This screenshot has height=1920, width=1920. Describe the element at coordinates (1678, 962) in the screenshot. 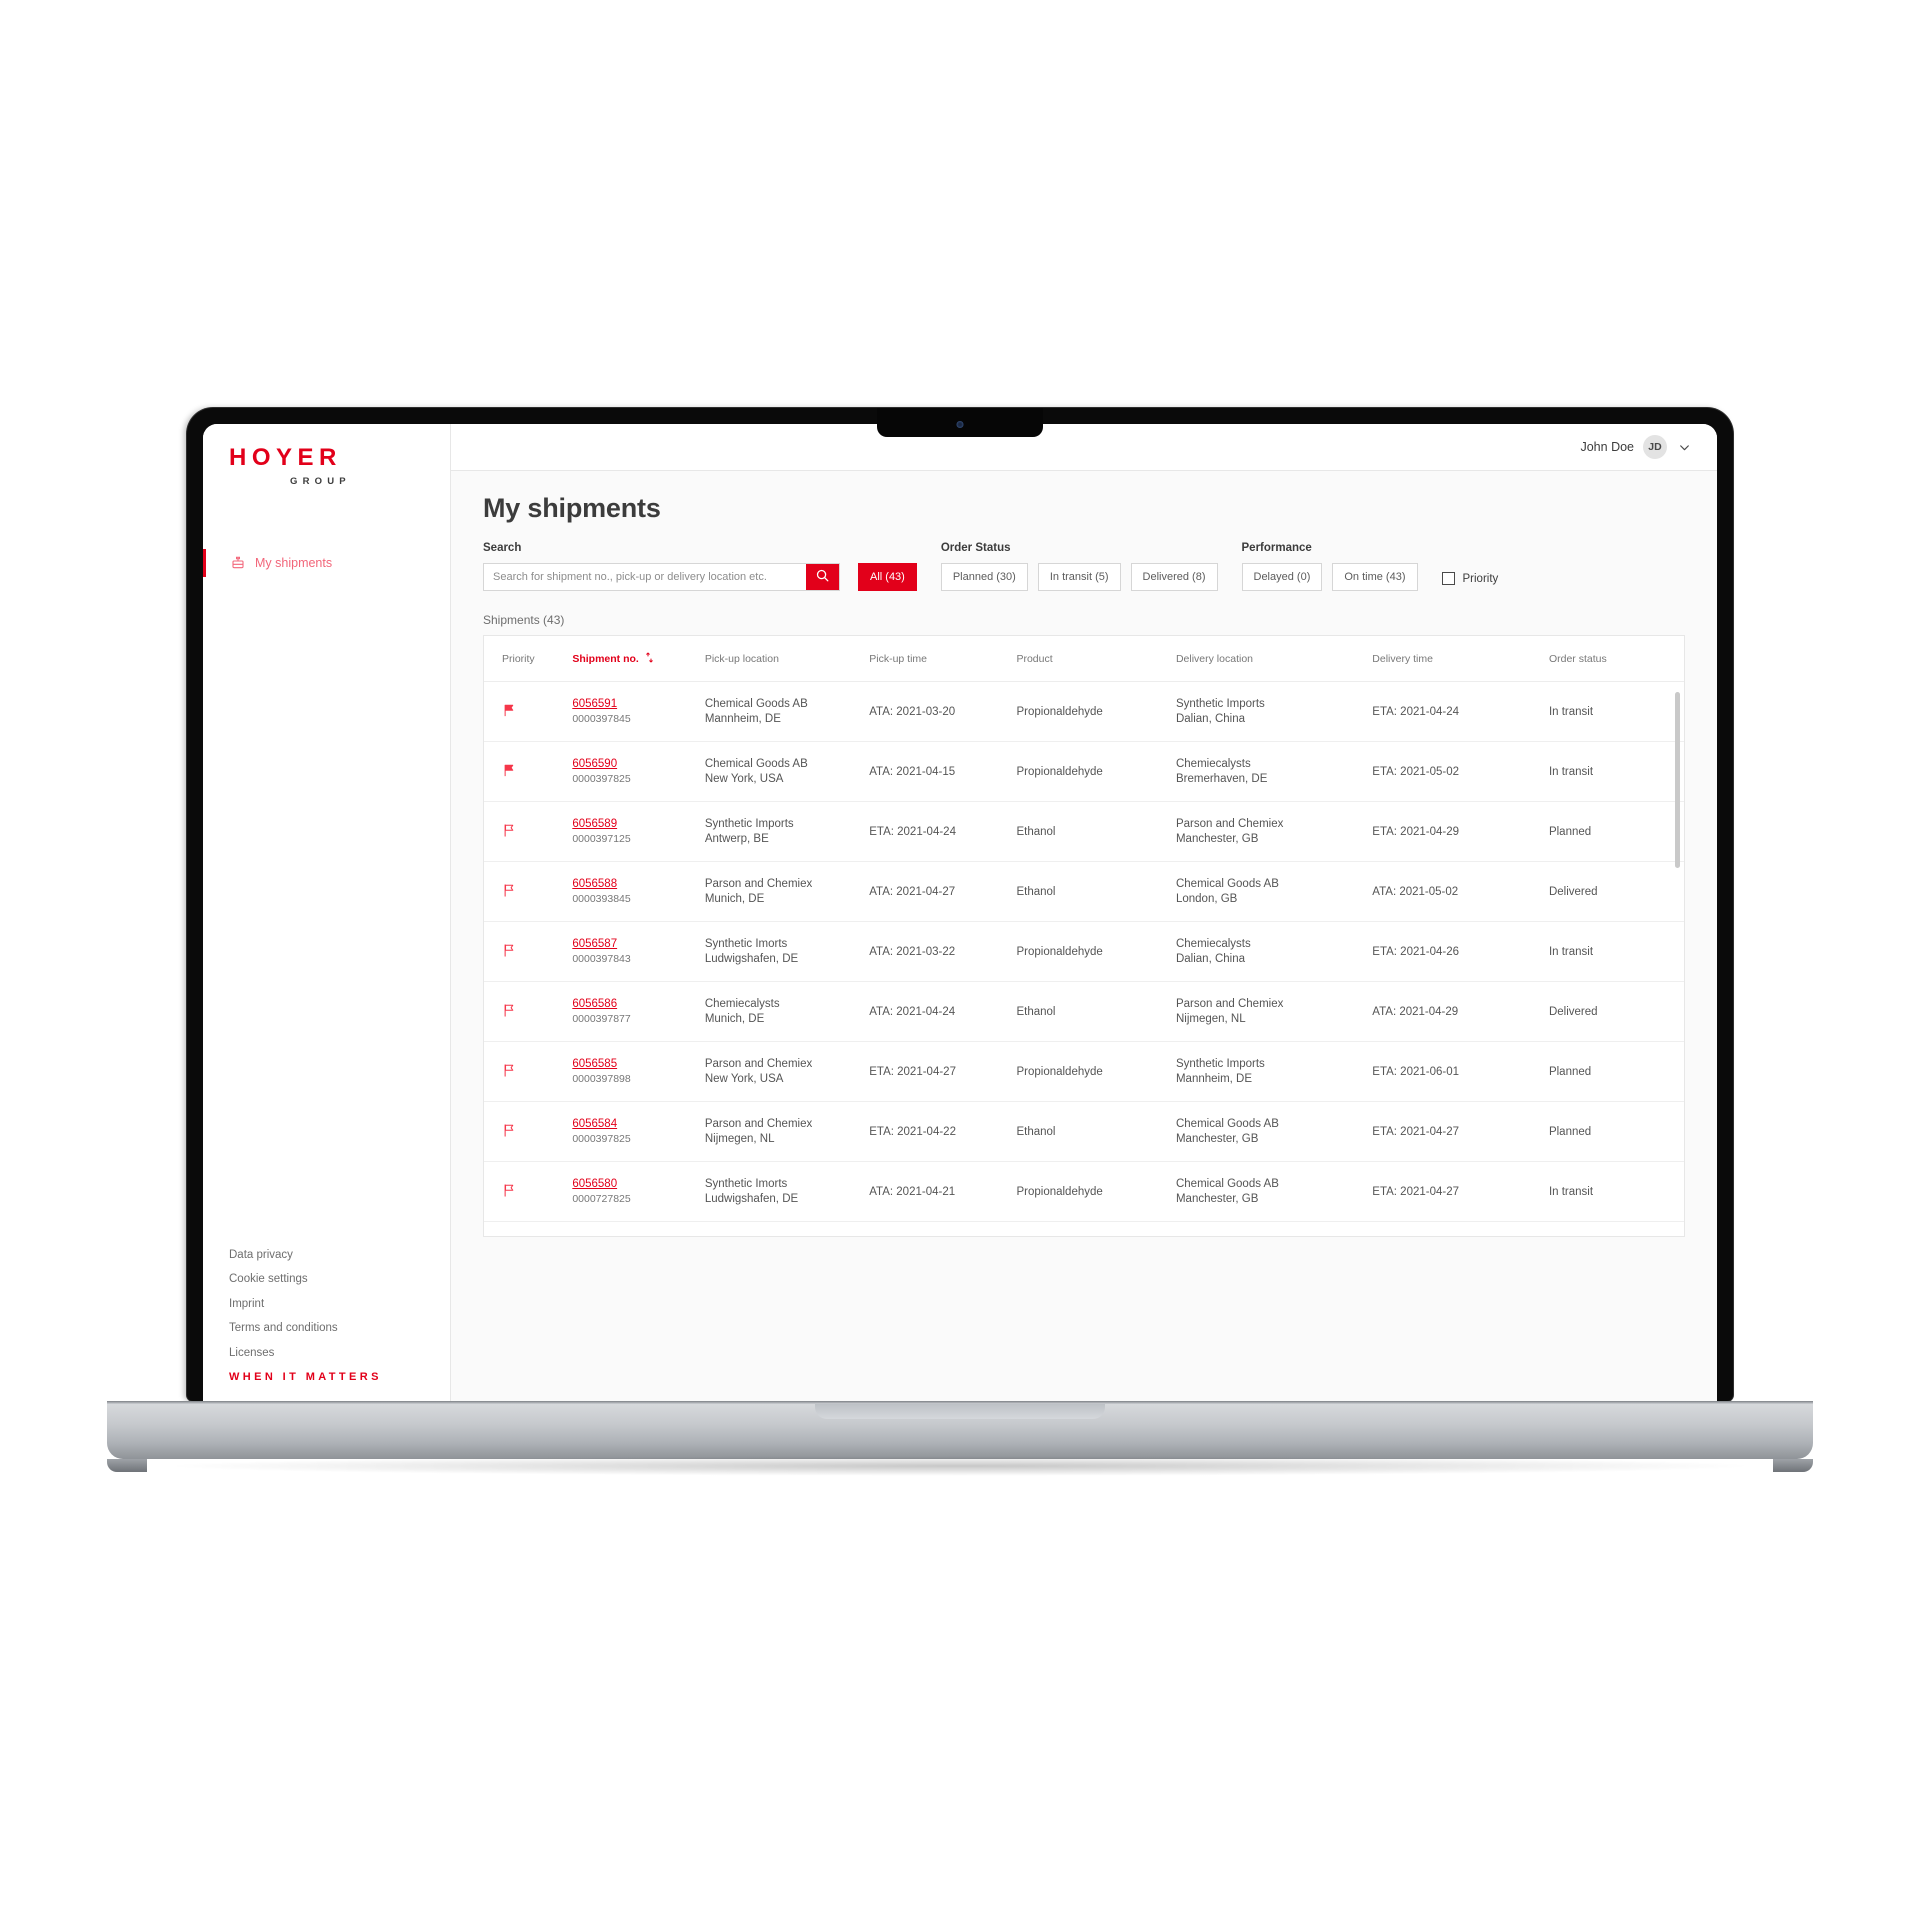

I see `table-scrollbar-track` at that location.